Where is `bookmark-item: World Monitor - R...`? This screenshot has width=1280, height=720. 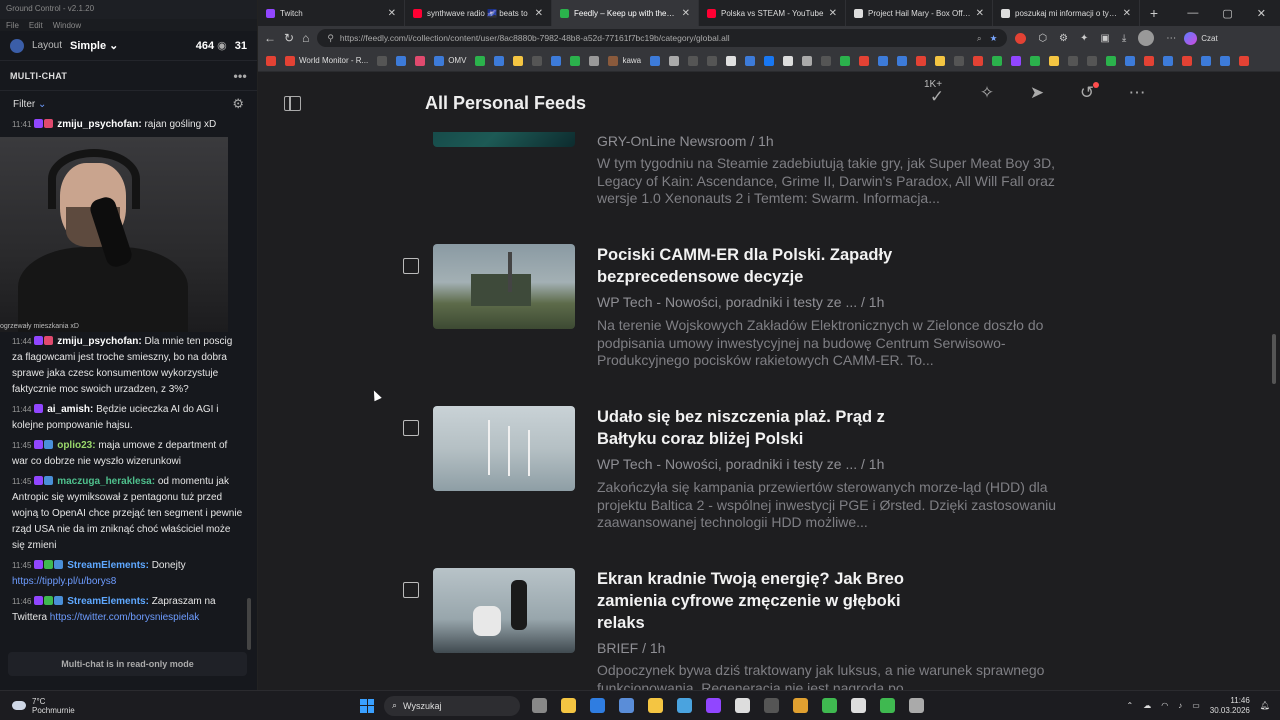 bookmark-item: World Monitor - R... is located at coordinates (326, 60).